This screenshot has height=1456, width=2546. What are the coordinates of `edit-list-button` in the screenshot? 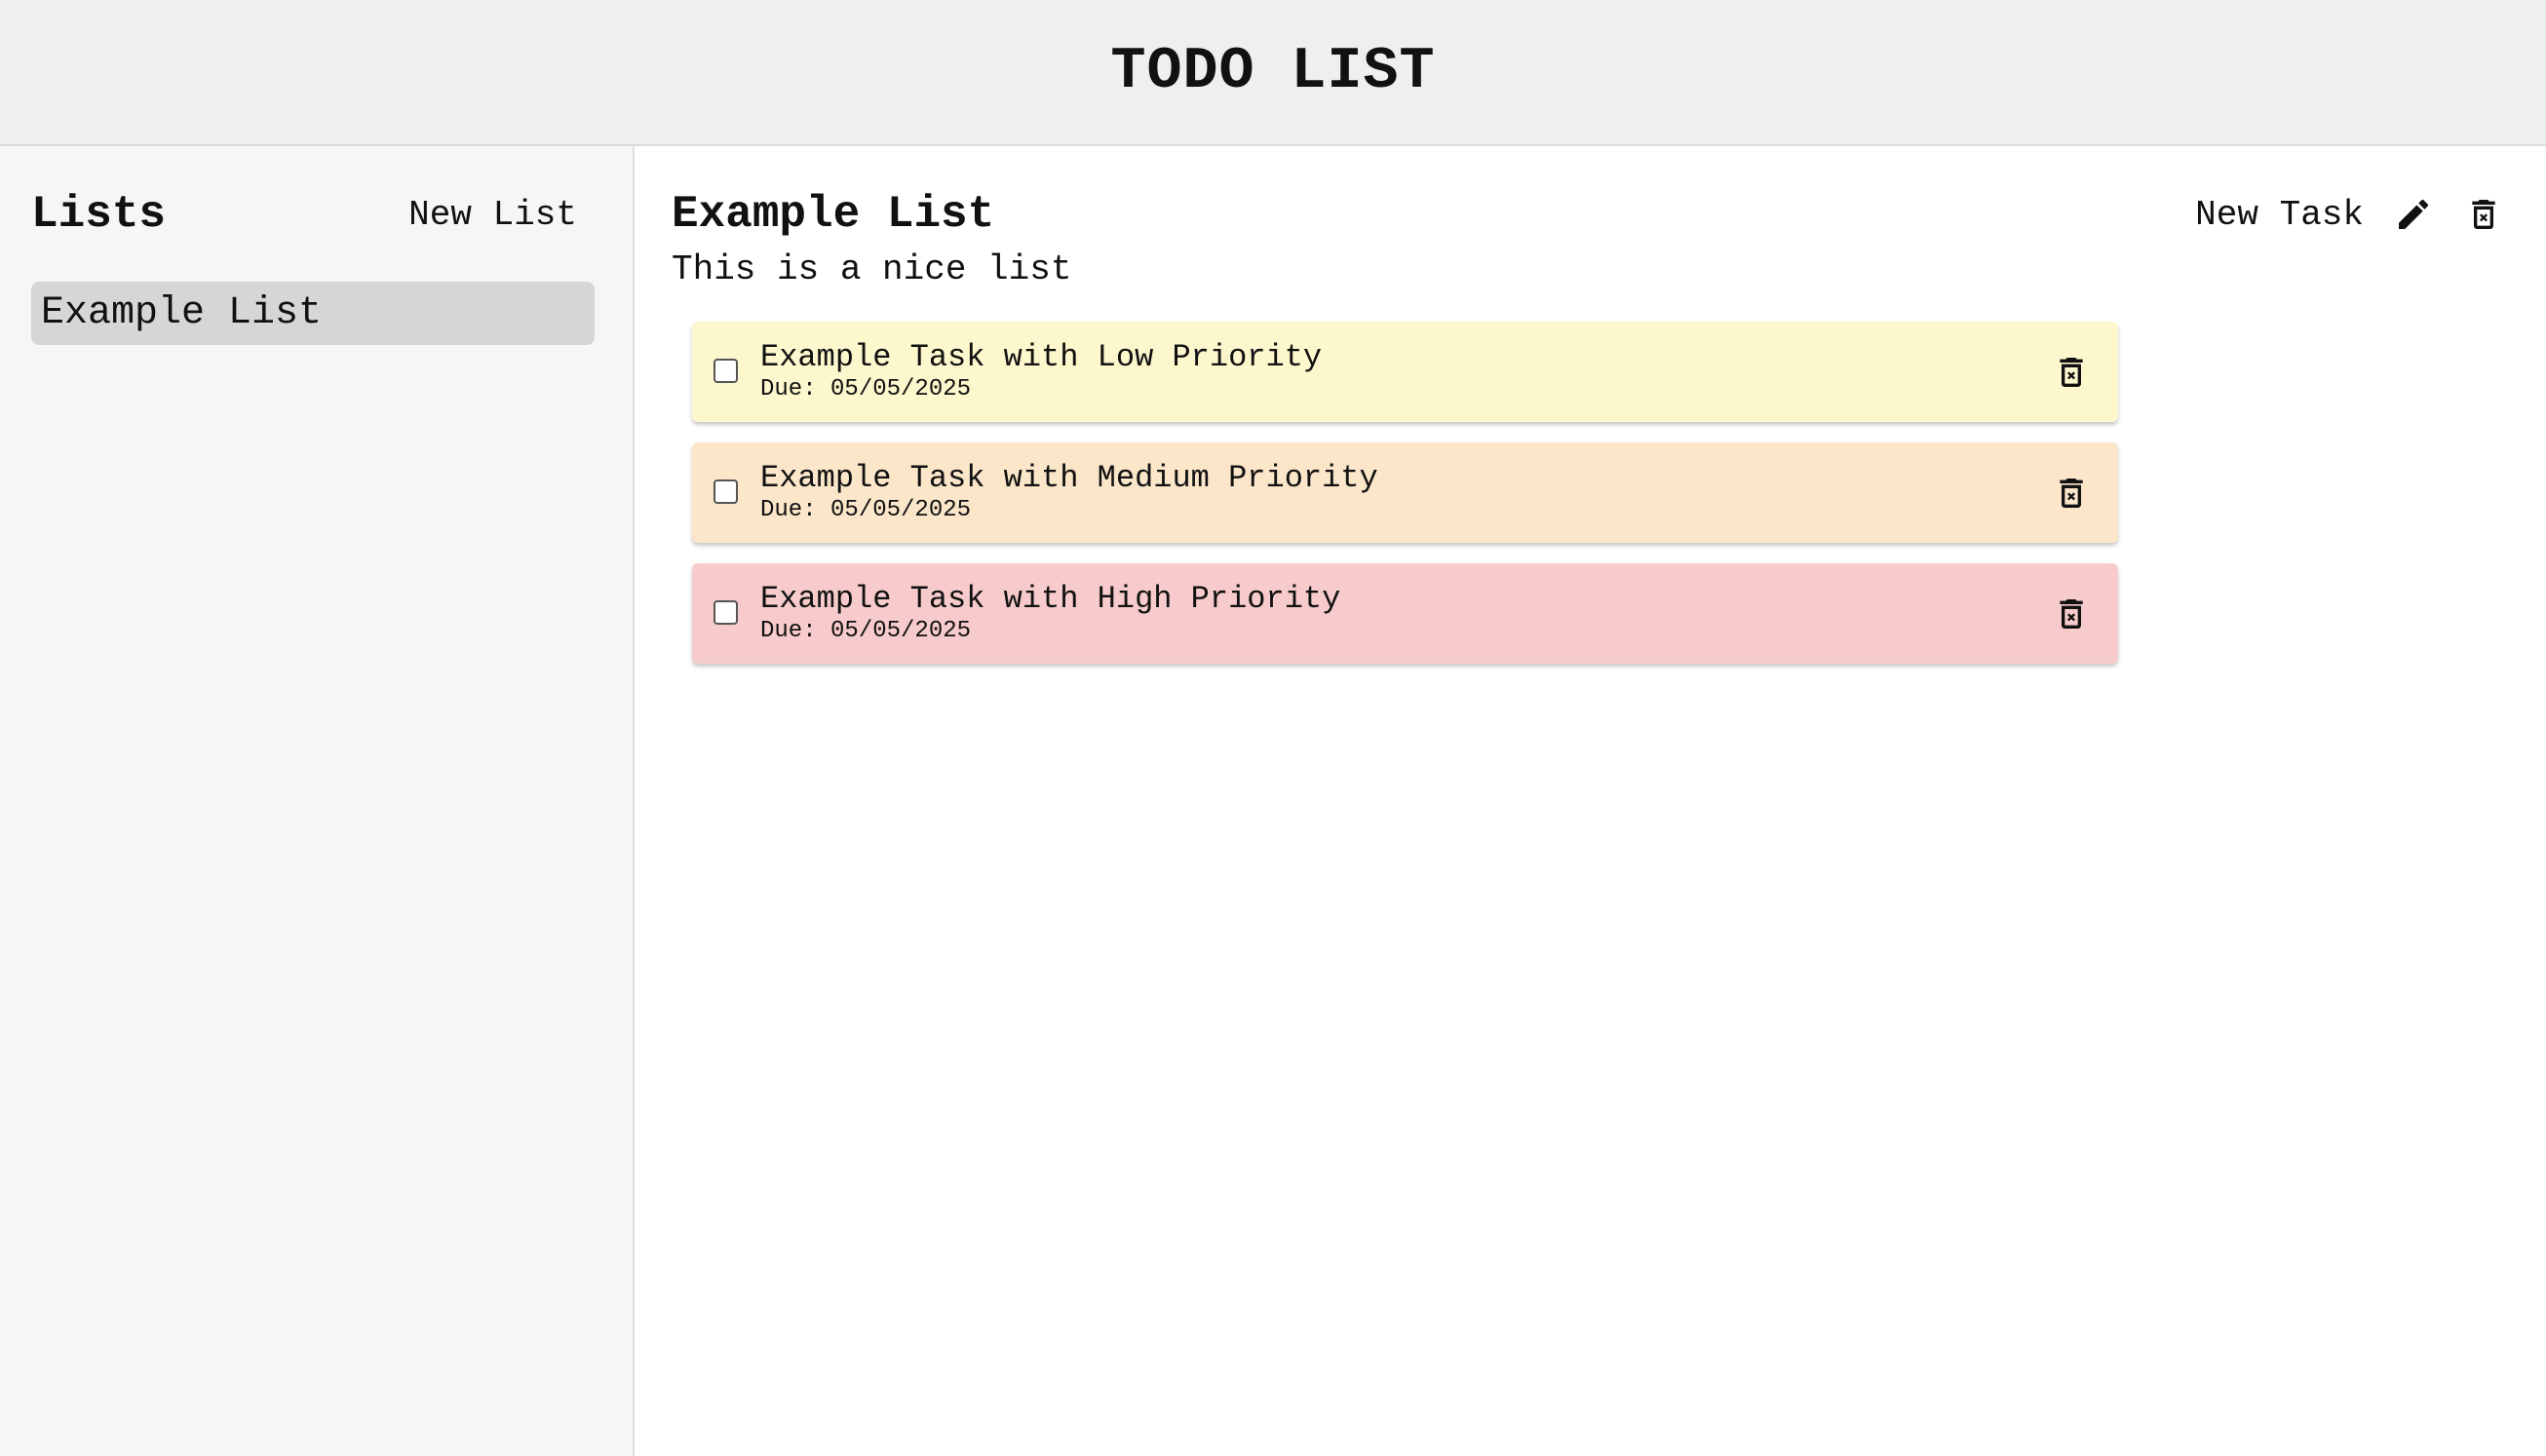 It's located at (2413, 214).